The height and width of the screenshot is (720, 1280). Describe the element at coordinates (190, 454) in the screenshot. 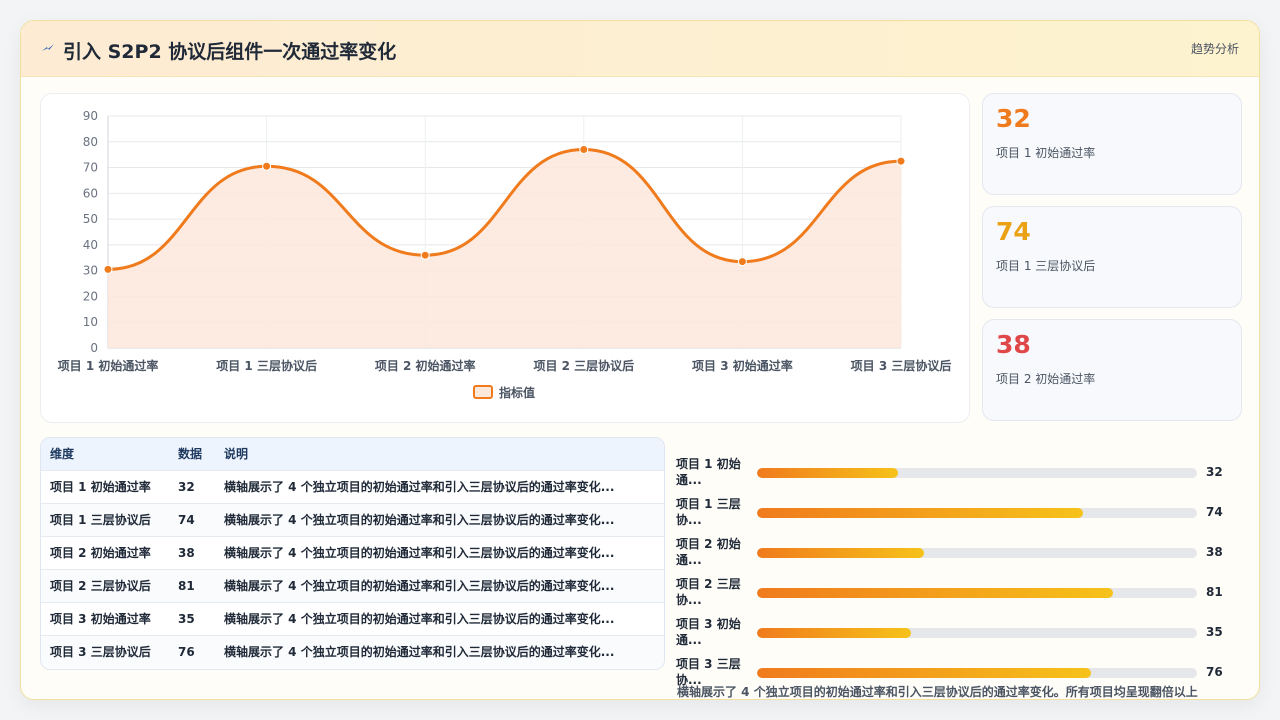

I see `header-data: 数据` at that location.